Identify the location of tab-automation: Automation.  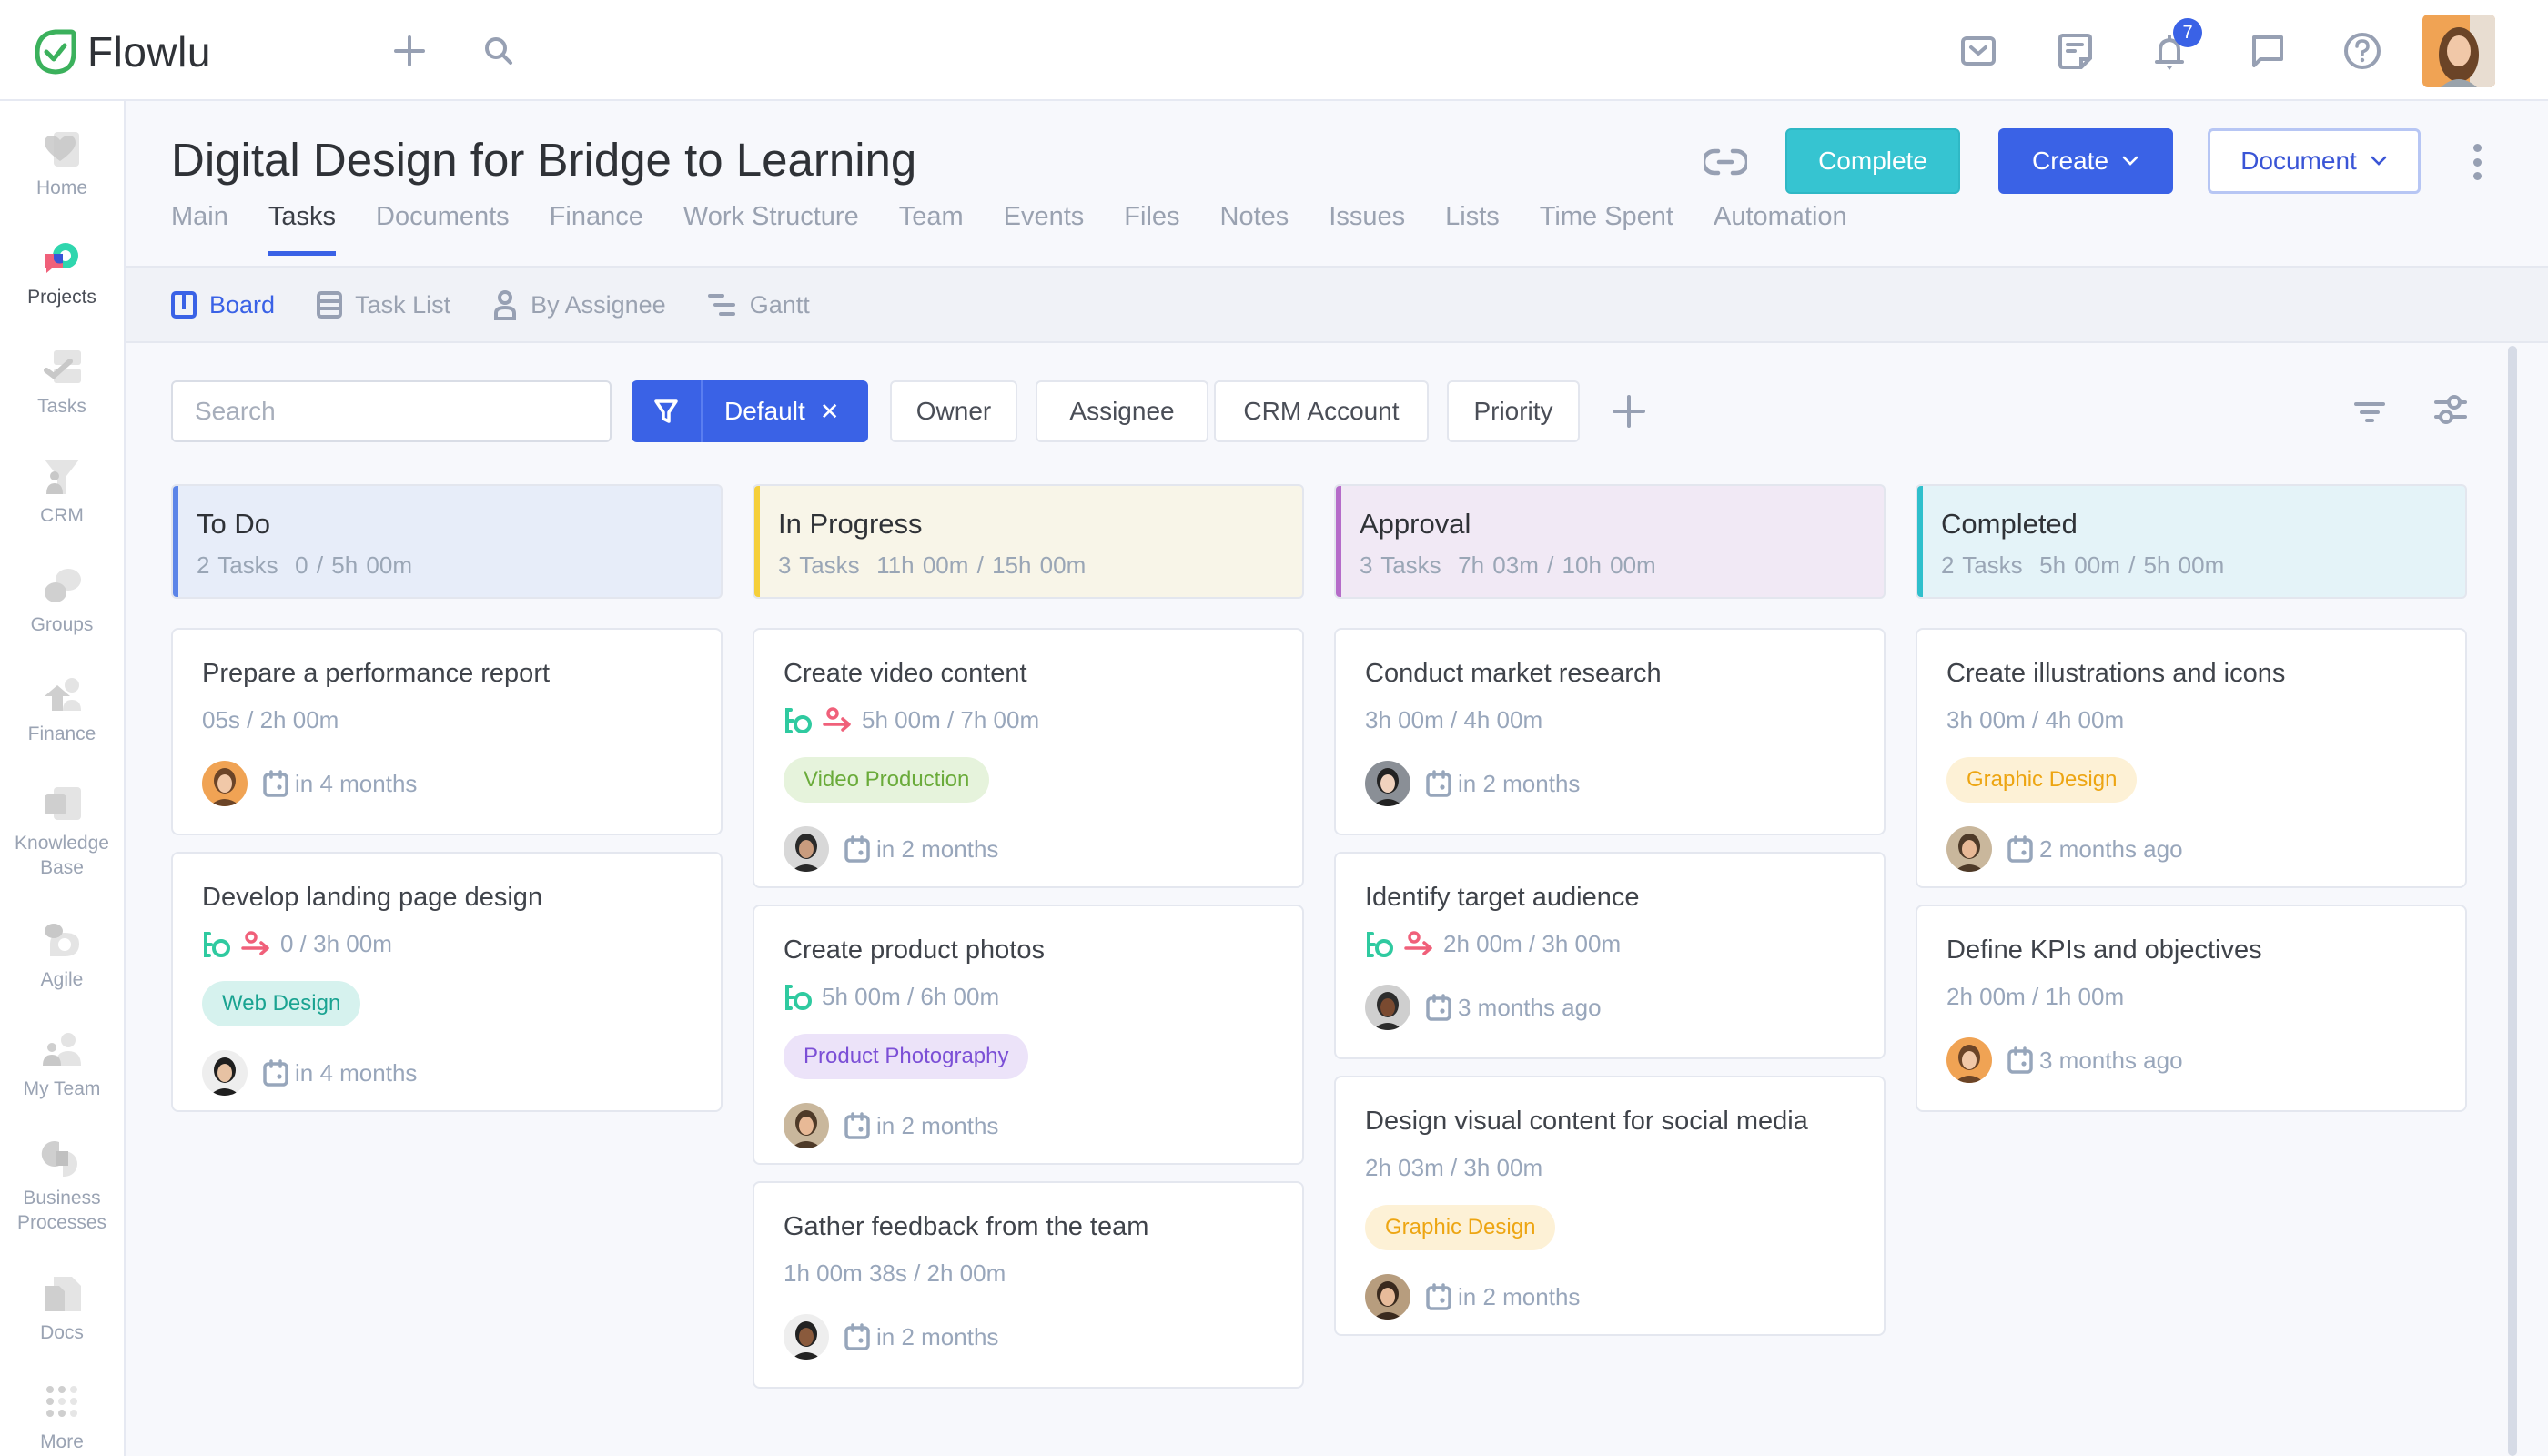
(1781, 229).